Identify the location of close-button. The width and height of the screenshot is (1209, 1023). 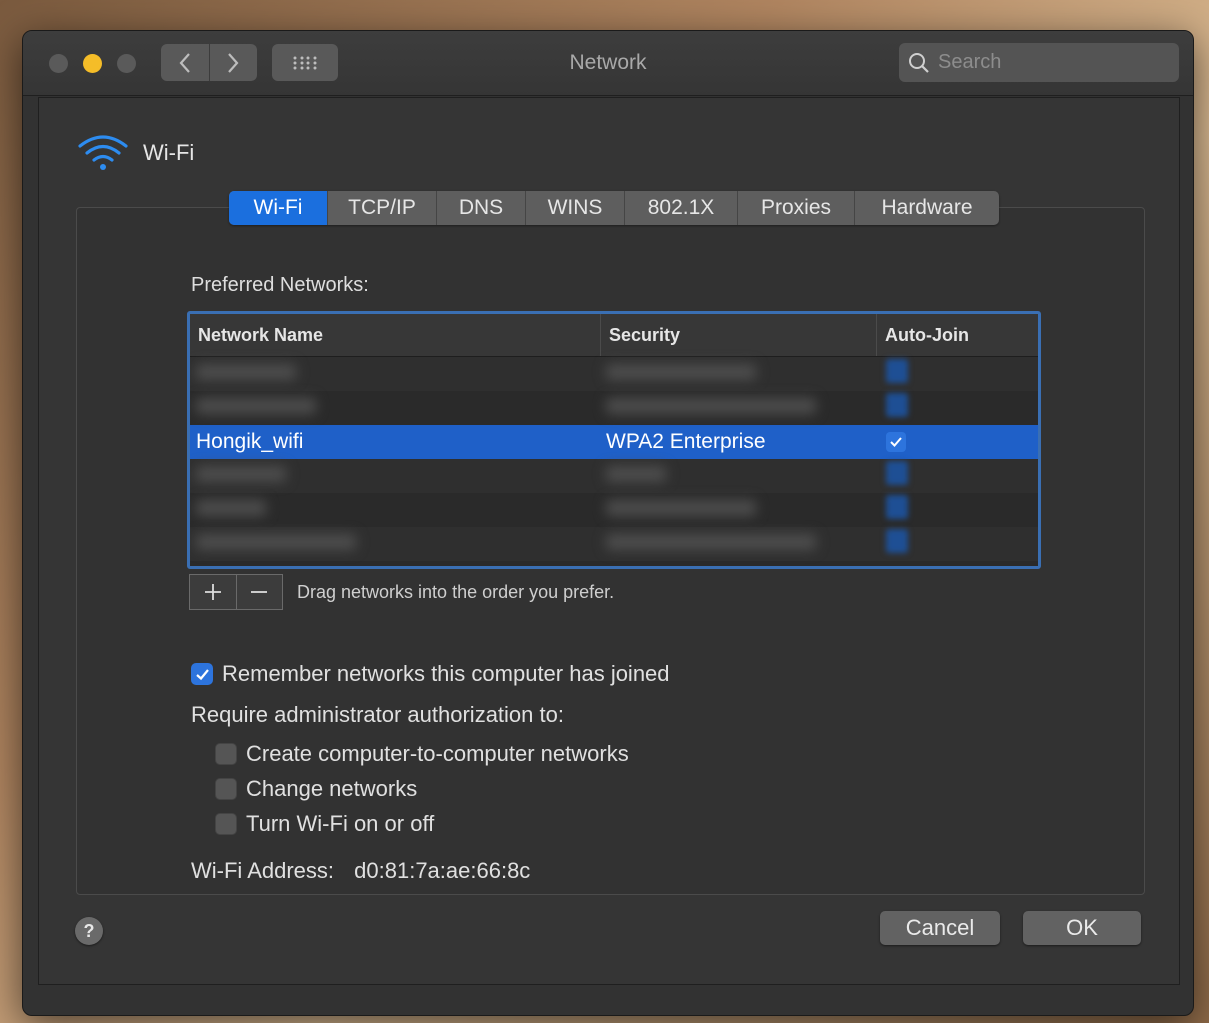
(58, 63).